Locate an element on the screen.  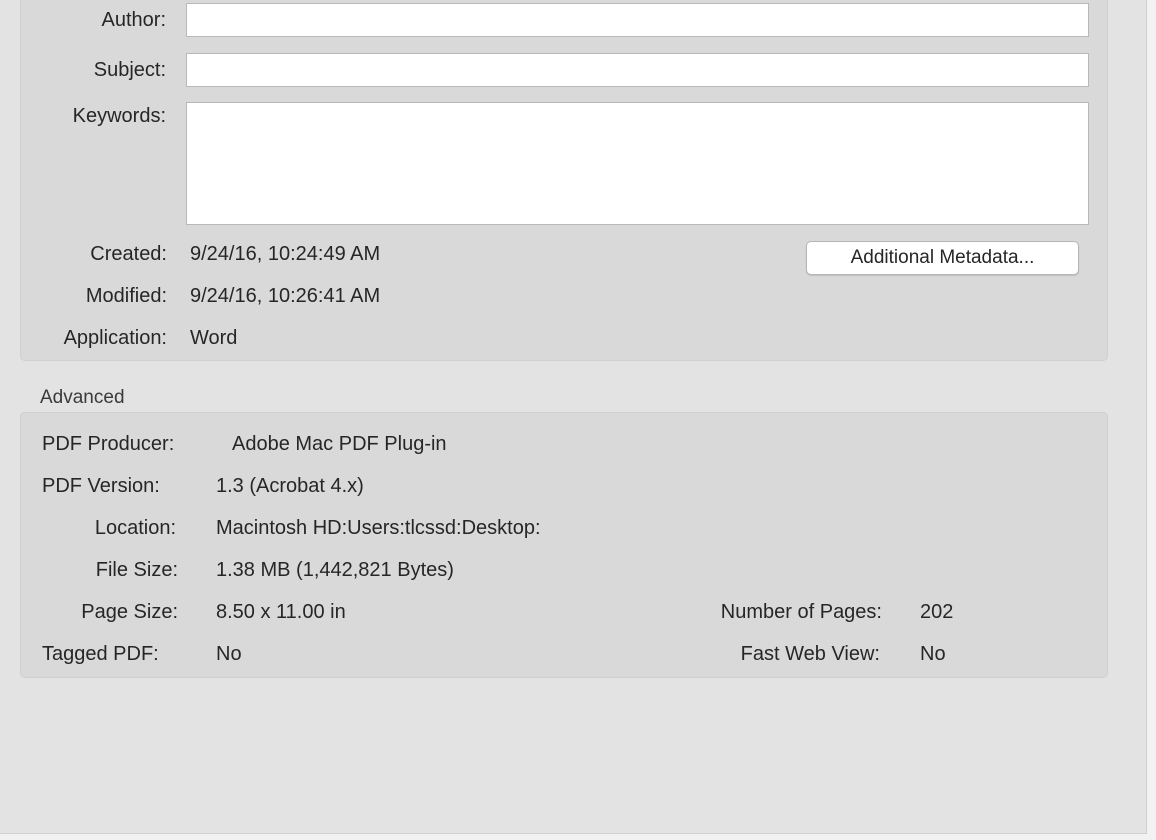
author-field is located at coordinates (637, 20).